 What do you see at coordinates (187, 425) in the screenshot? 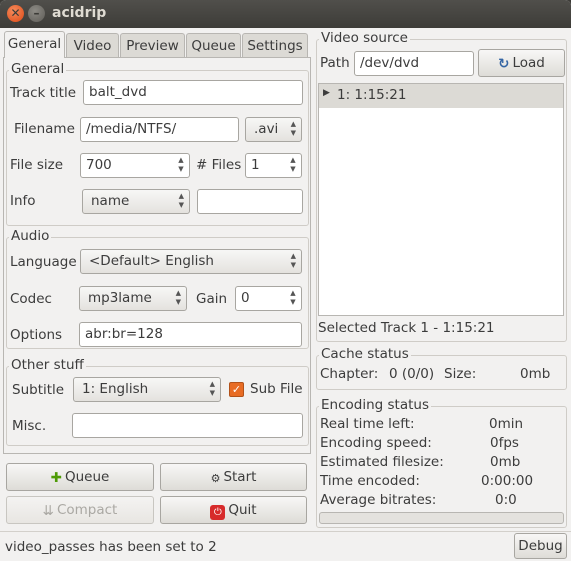
I see `misc-input` at bounding box center [187, 425].